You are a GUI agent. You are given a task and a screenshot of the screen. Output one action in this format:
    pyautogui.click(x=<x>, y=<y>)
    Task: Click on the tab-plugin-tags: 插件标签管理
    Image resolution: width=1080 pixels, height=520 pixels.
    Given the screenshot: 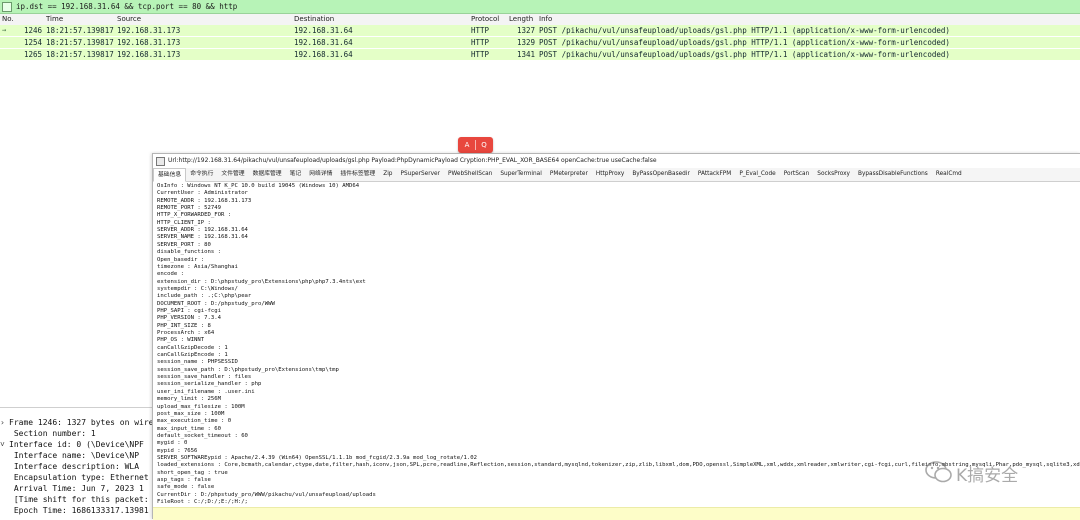 What is the action you would take?
    pyautogui.click(x=357, y=174)
    